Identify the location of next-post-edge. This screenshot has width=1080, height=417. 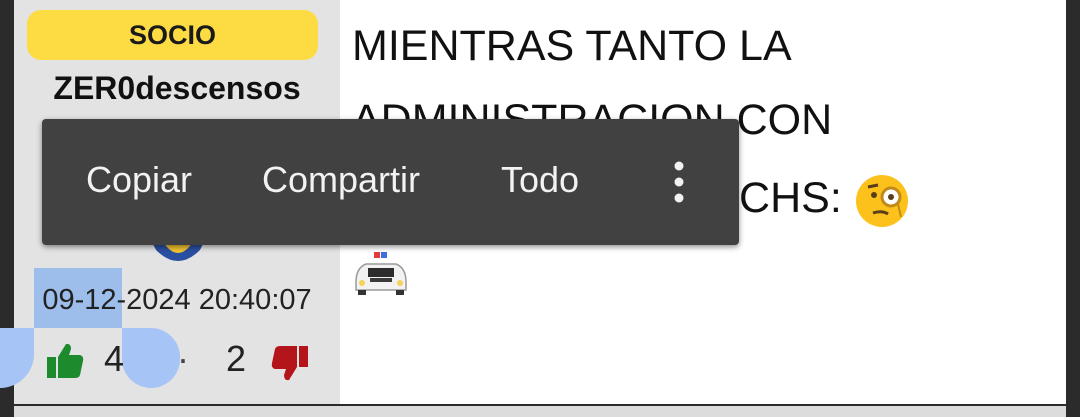
(540, 411).